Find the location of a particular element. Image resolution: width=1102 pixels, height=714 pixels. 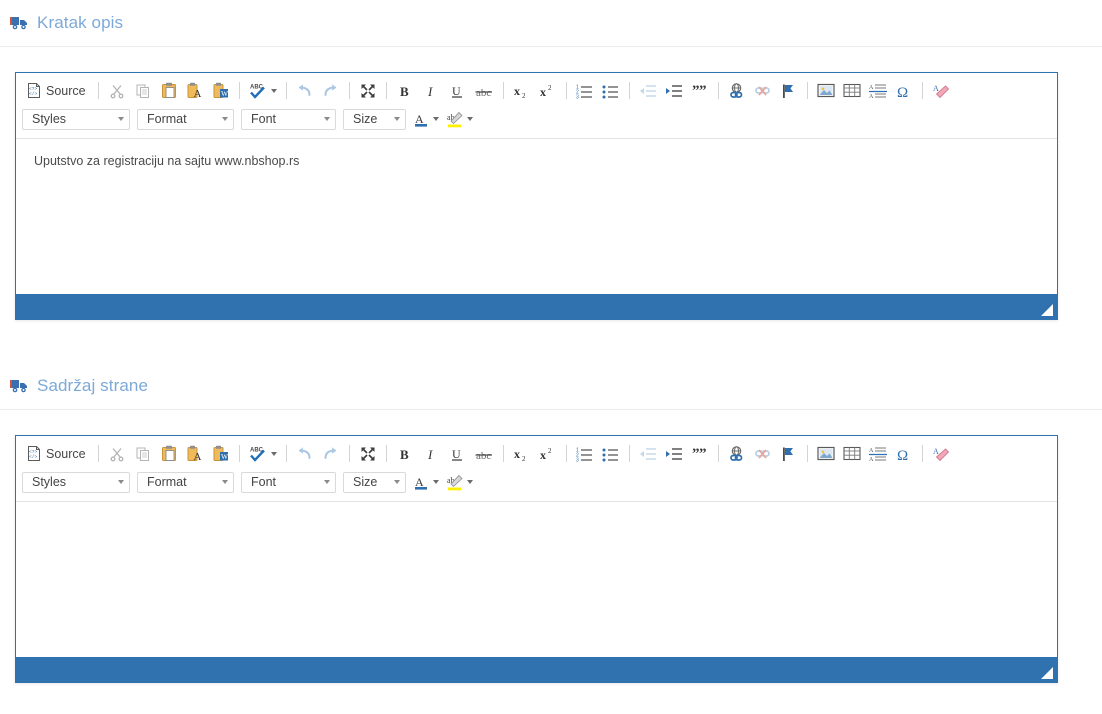

numbered-list-icon: 1 2 3 is located at coordinates (584, 91).